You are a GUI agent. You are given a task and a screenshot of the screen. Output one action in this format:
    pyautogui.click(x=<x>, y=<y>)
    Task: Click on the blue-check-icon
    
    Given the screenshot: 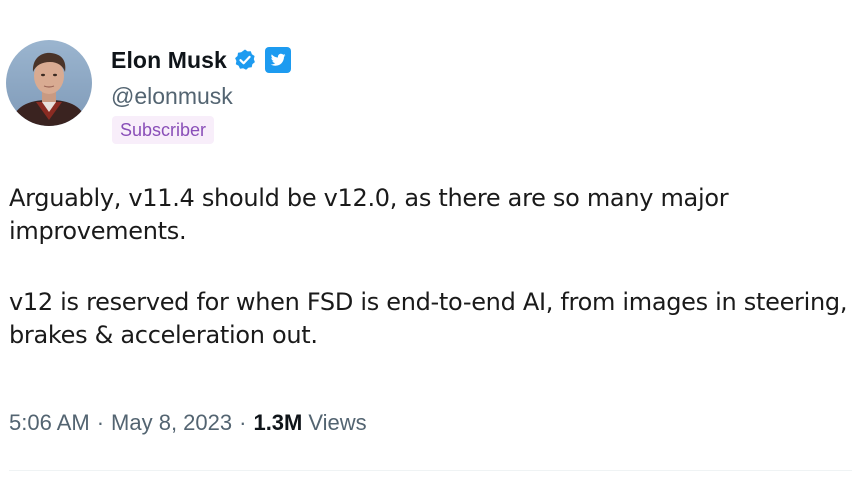 What is the action you would take?
    pyautogui.click(x=245, y=59)
    